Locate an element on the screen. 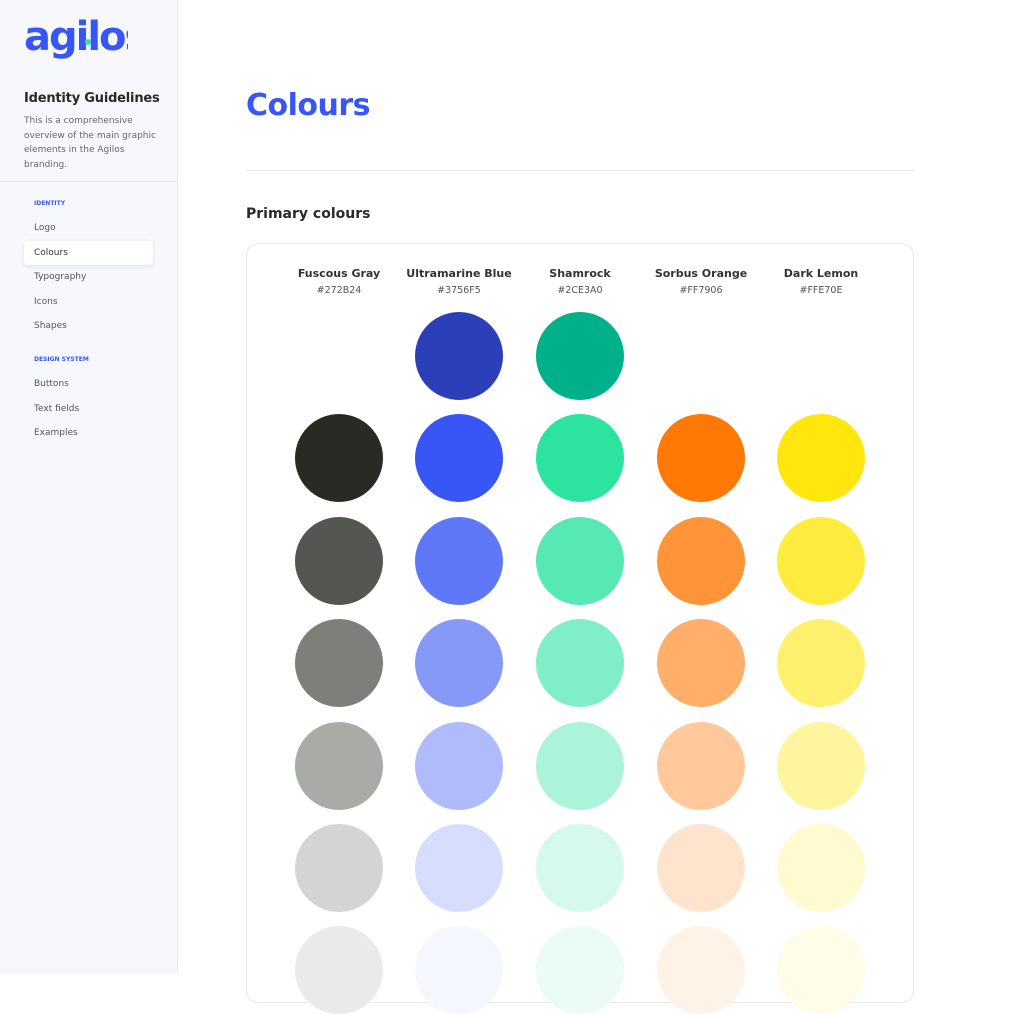  agilos-logo: agilos is located at coordinates (76, 43).